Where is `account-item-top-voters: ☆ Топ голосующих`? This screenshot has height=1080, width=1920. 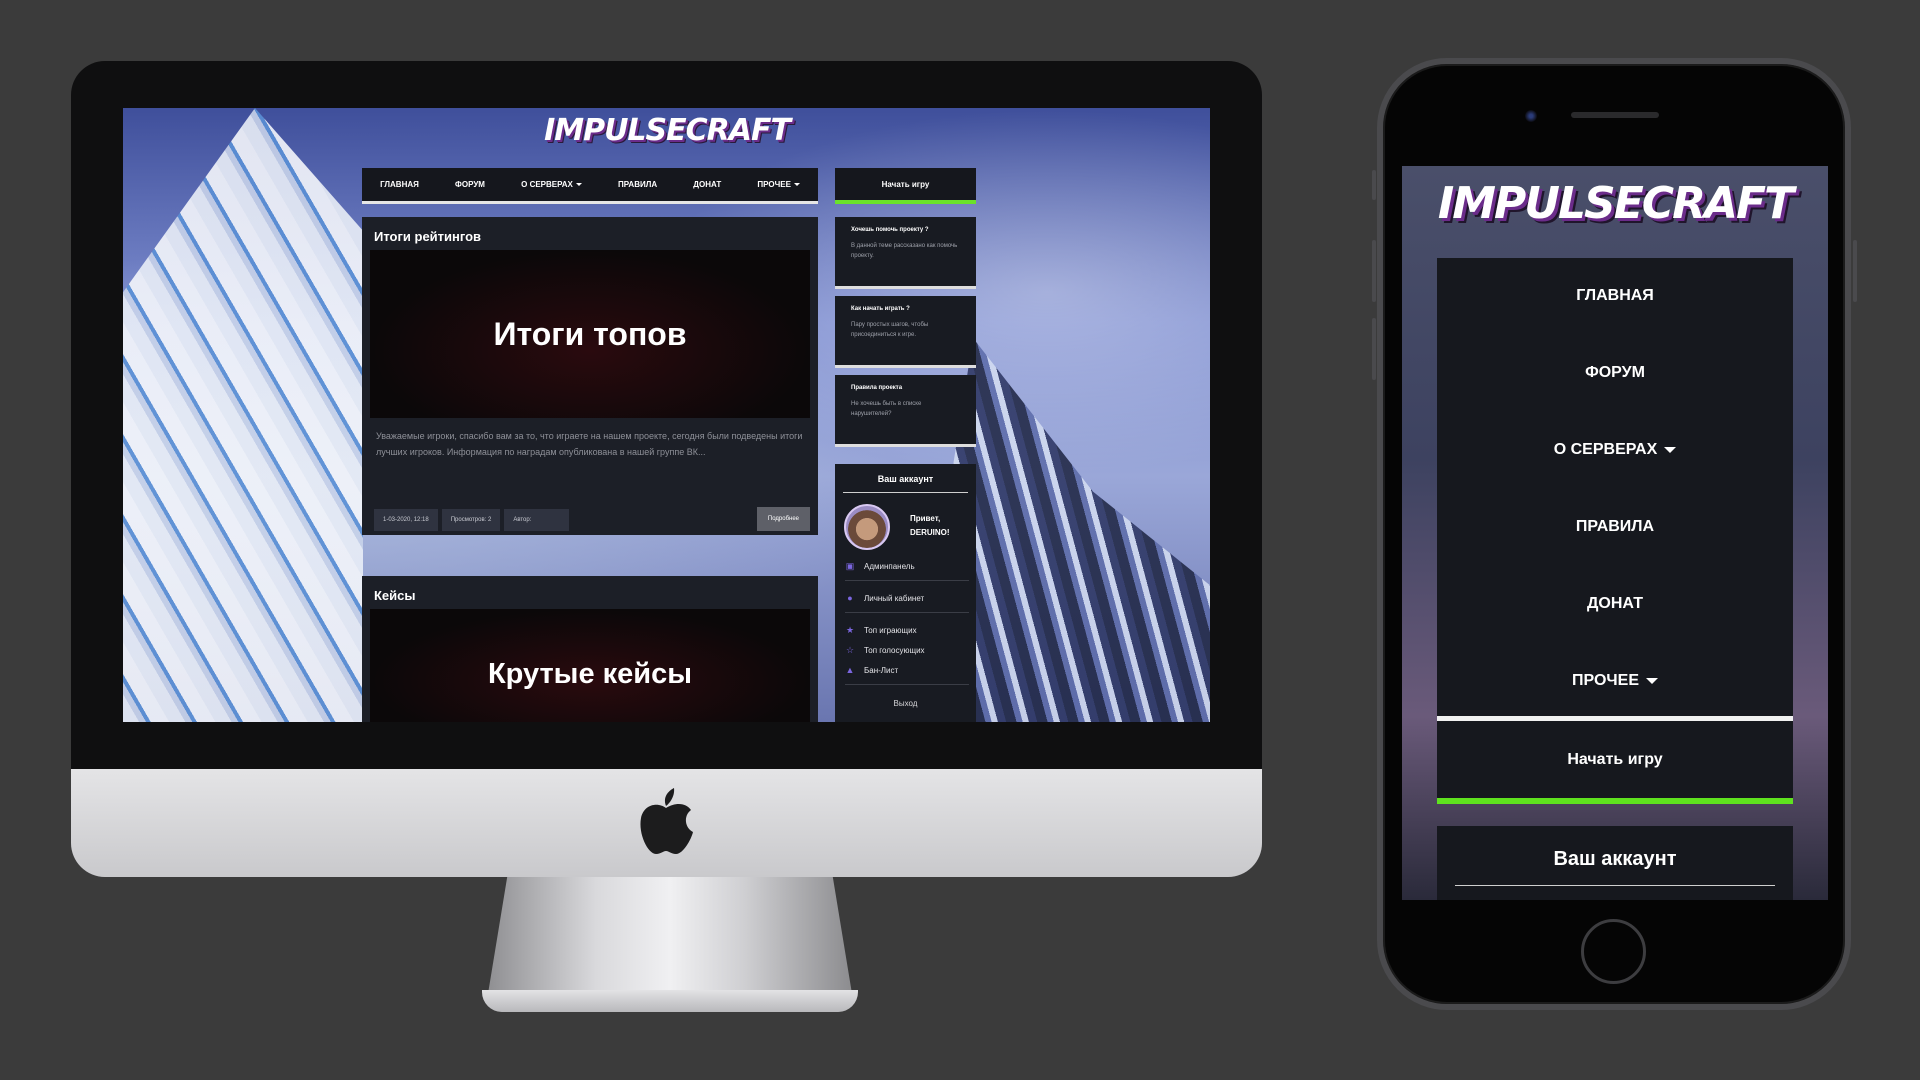 account-item-top-voters: ☆ Топ голосующих is located at coordinates (907, 650).